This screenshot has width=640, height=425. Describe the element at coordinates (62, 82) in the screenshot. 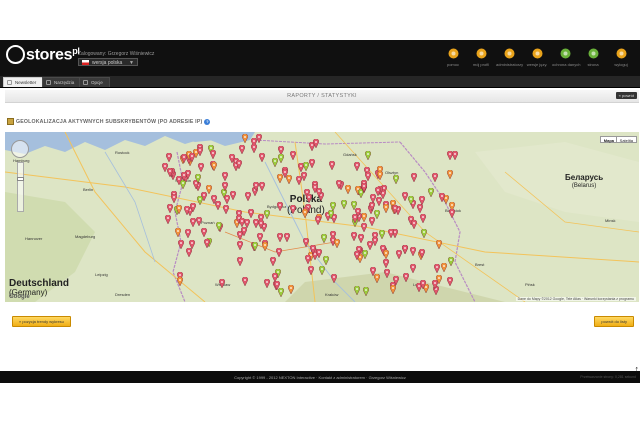

I see `tab-narzedzia: Narzędzia` at that location.